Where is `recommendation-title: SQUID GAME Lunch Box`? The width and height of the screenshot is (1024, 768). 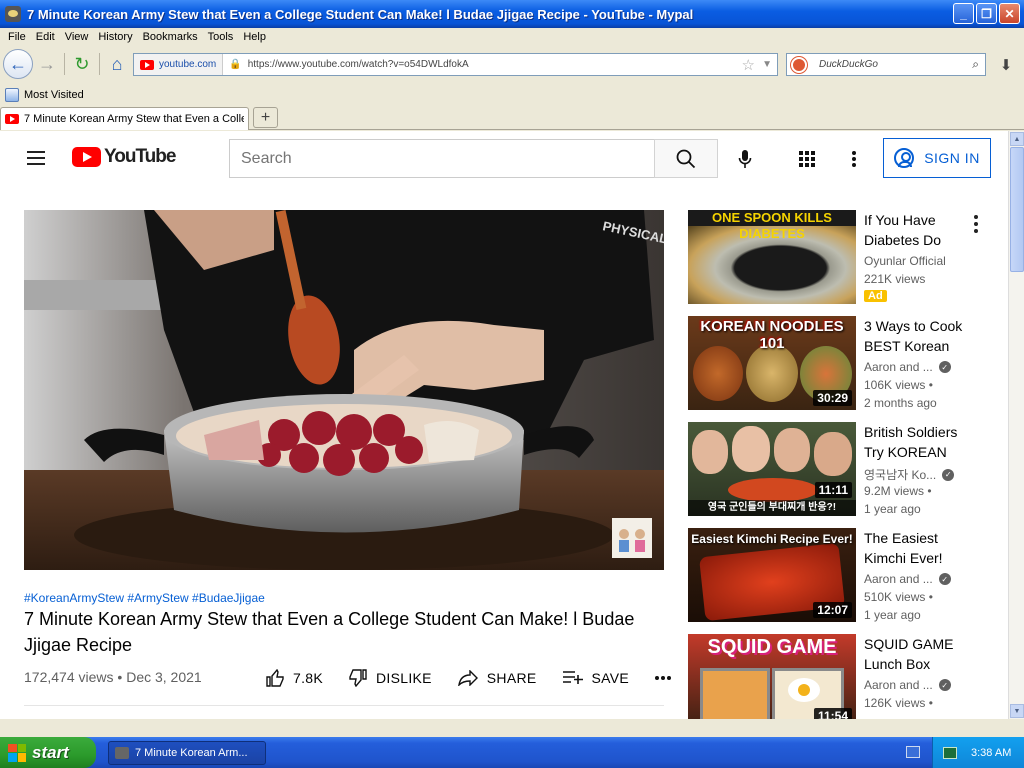
recommendation-title: SQUID GAME Lunch Box is located at coordinates (919, 654).